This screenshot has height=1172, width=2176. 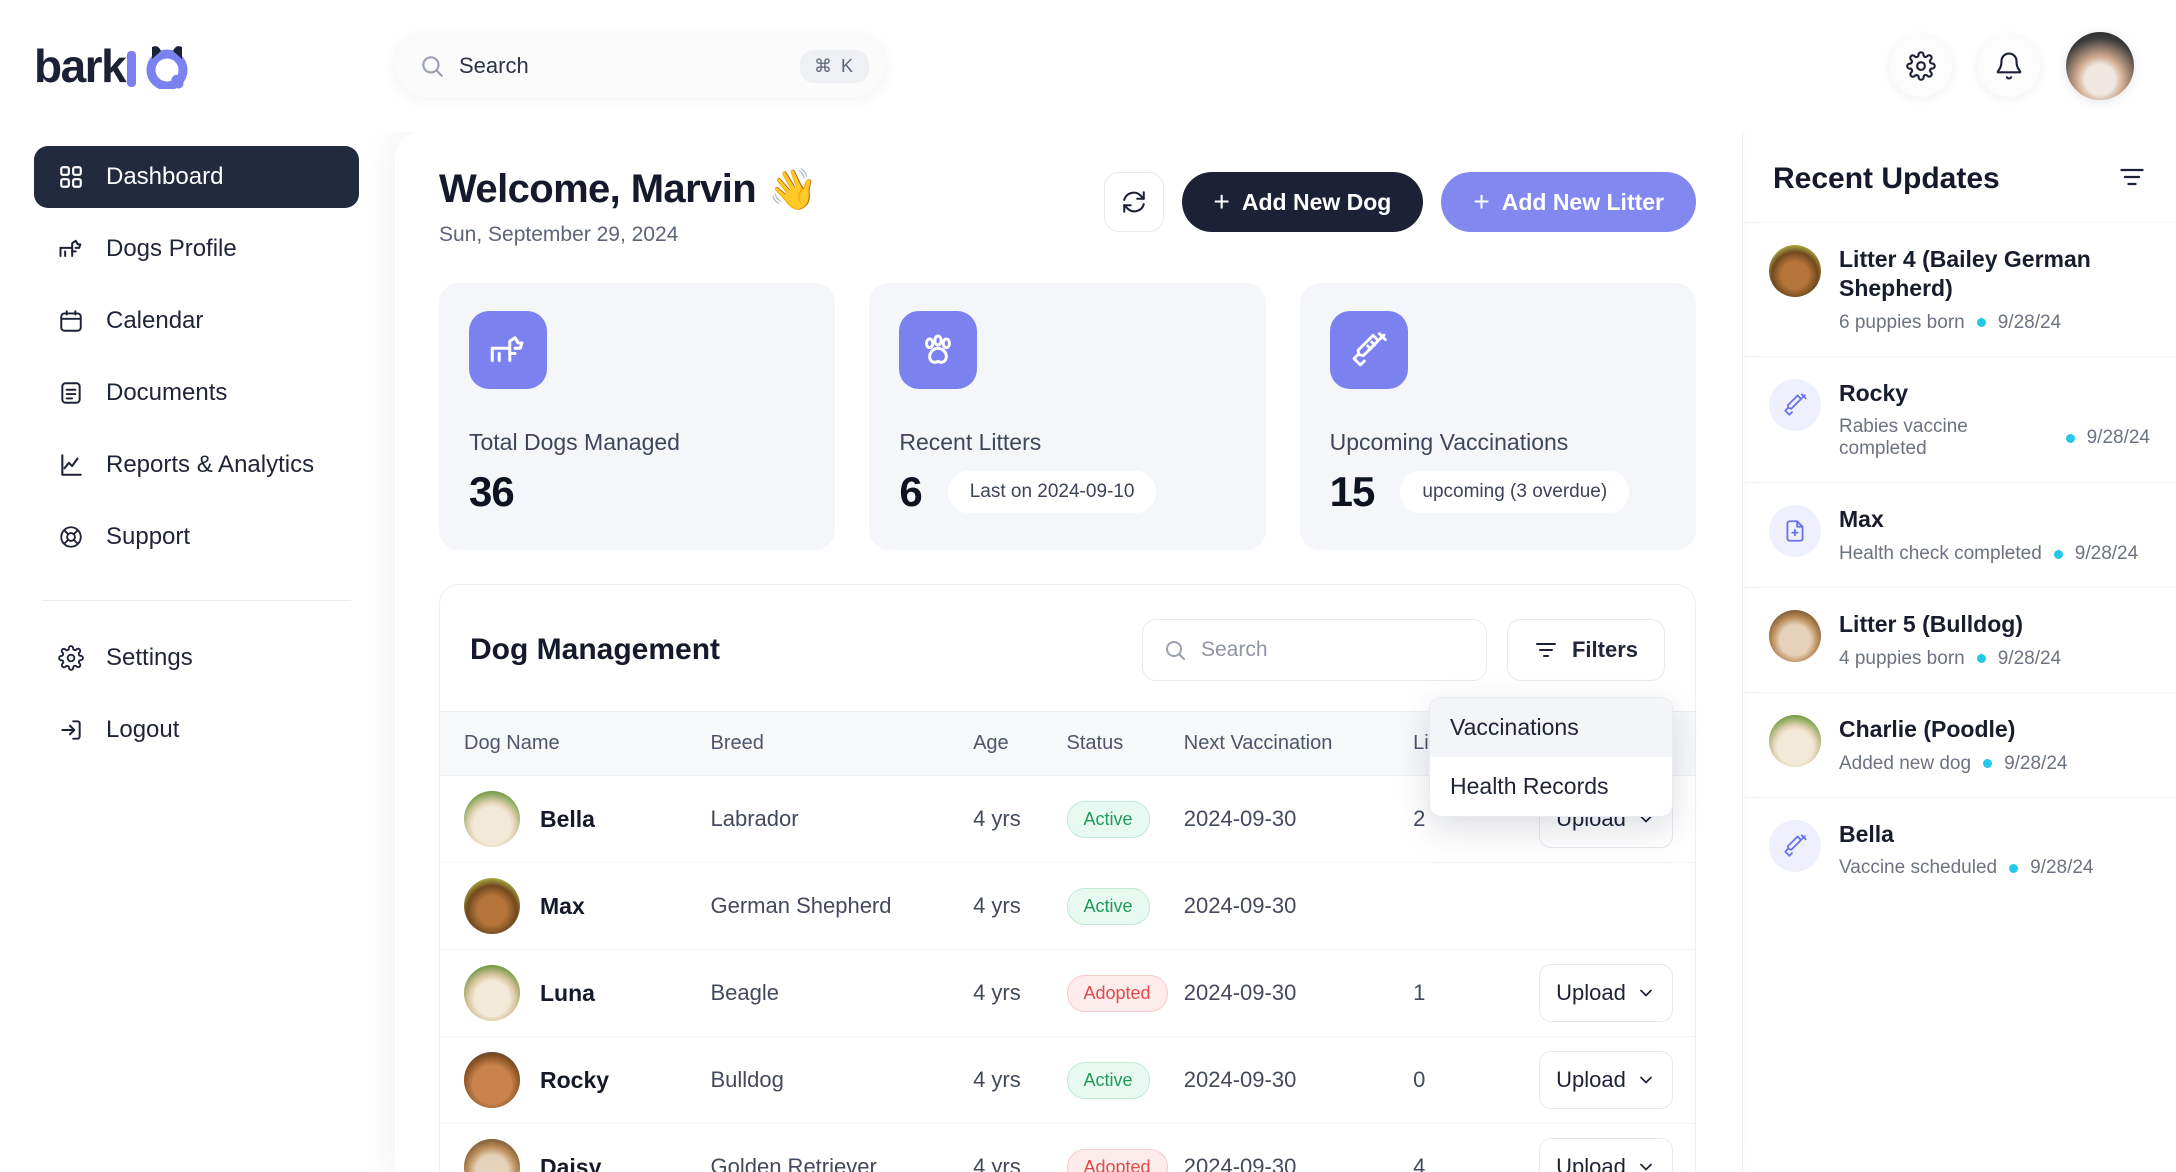 What do you see at coordinates (492, 491) in the screenshot?
I see `stat-value: 36` at bounding box center [492, 491].